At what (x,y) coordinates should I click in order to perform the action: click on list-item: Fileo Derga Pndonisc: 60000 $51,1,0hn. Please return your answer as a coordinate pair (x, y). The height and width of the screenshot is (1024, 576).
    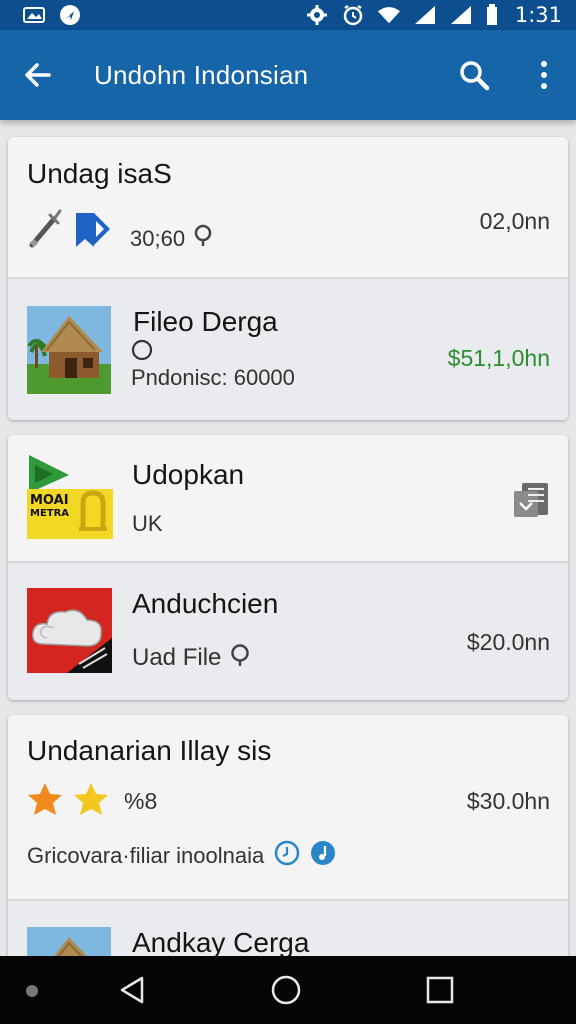
    Looking at the image, I should click on (288, 349).